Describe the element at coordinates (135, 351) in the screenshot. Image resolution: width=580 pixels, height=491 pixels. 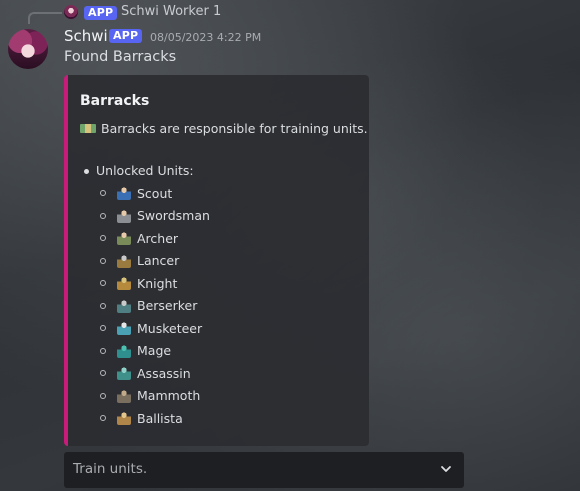
I see `unit-list-item: Mage` at that location.